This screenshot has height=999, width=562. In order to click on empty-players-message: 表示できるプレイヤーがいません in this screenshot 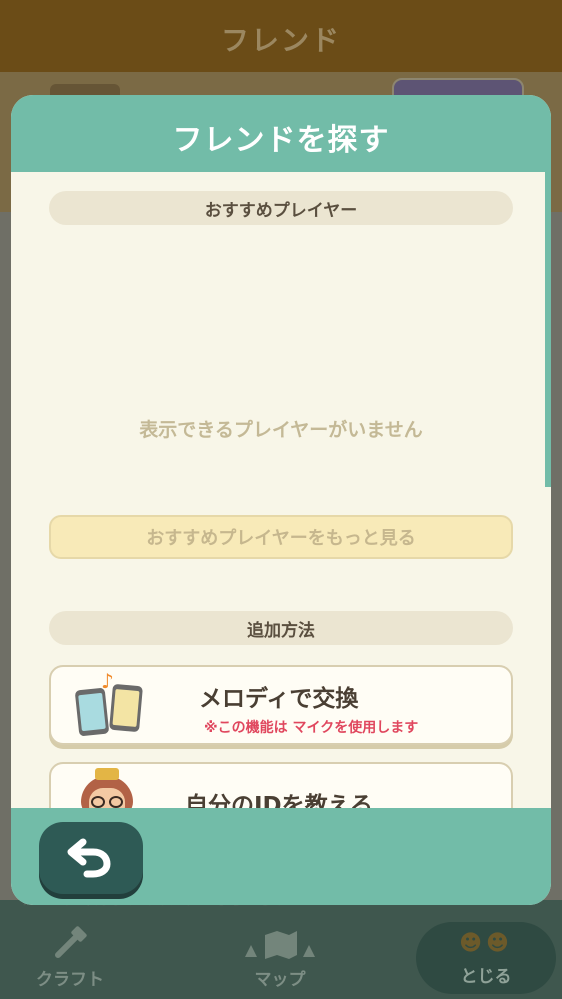, I will do `click(281, 430)`.